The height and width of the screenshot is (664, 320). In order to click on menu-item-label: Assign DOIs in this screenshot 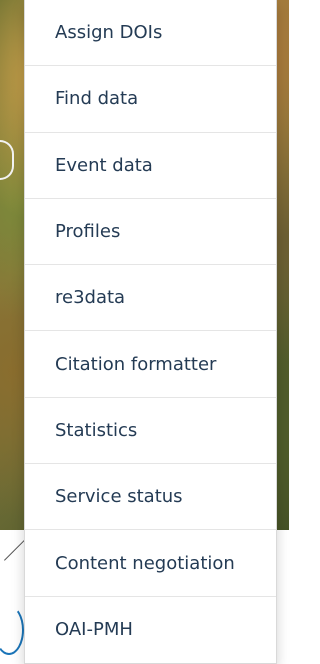, I will do `click(109, 33)`.